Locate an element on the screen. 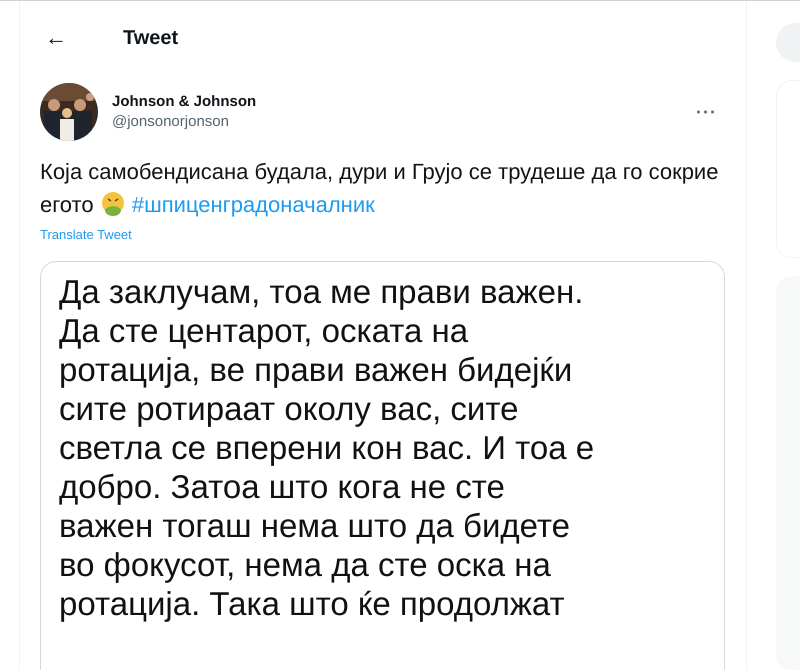 This screenshot has width=800, height=670. image-text-line: Да заклучам, тоа ме прави важен. is located at coordinates (321, 291).